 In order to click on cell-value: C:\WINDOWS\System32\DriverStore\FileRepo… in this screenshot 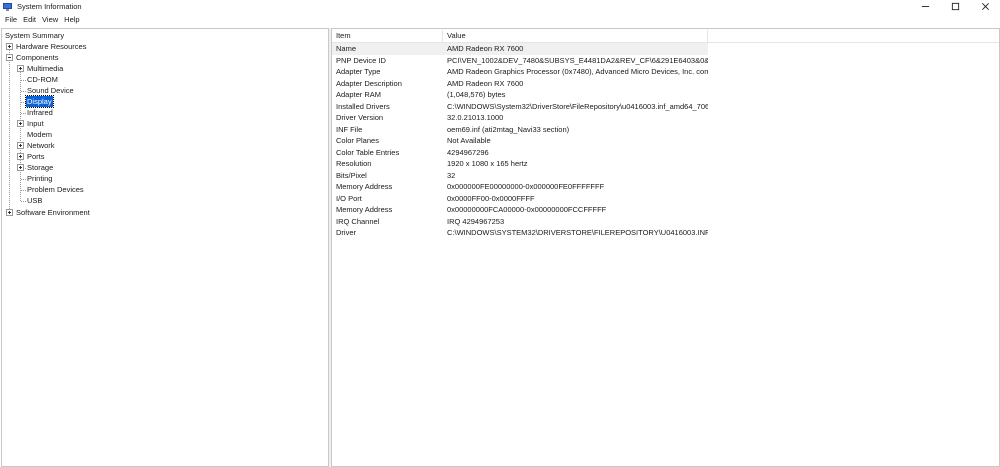, I will do `click(577, 106)`.